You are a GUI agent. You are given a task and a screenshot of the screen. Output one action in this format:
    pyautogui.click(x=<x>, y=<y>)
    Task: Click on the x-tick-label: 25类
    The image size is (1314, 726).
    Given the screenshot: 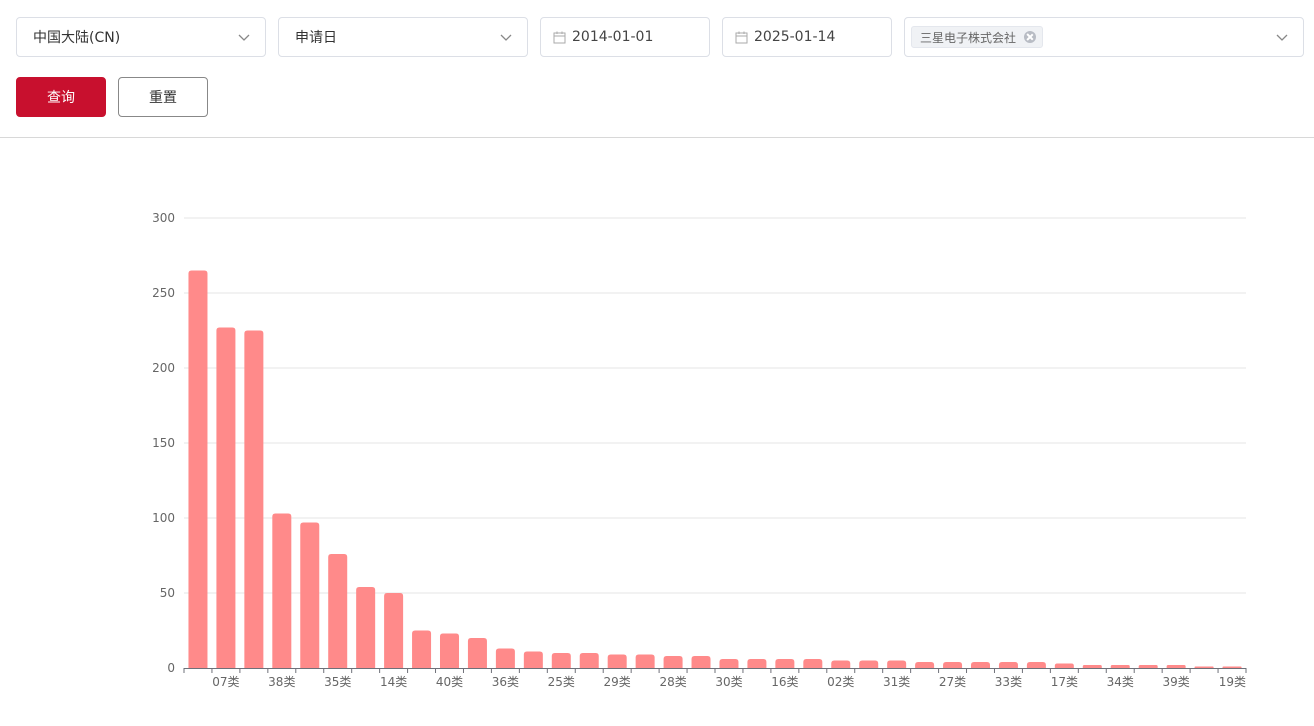 What is the action you would take?
    pyautogui.click(x=561, y=682)
    